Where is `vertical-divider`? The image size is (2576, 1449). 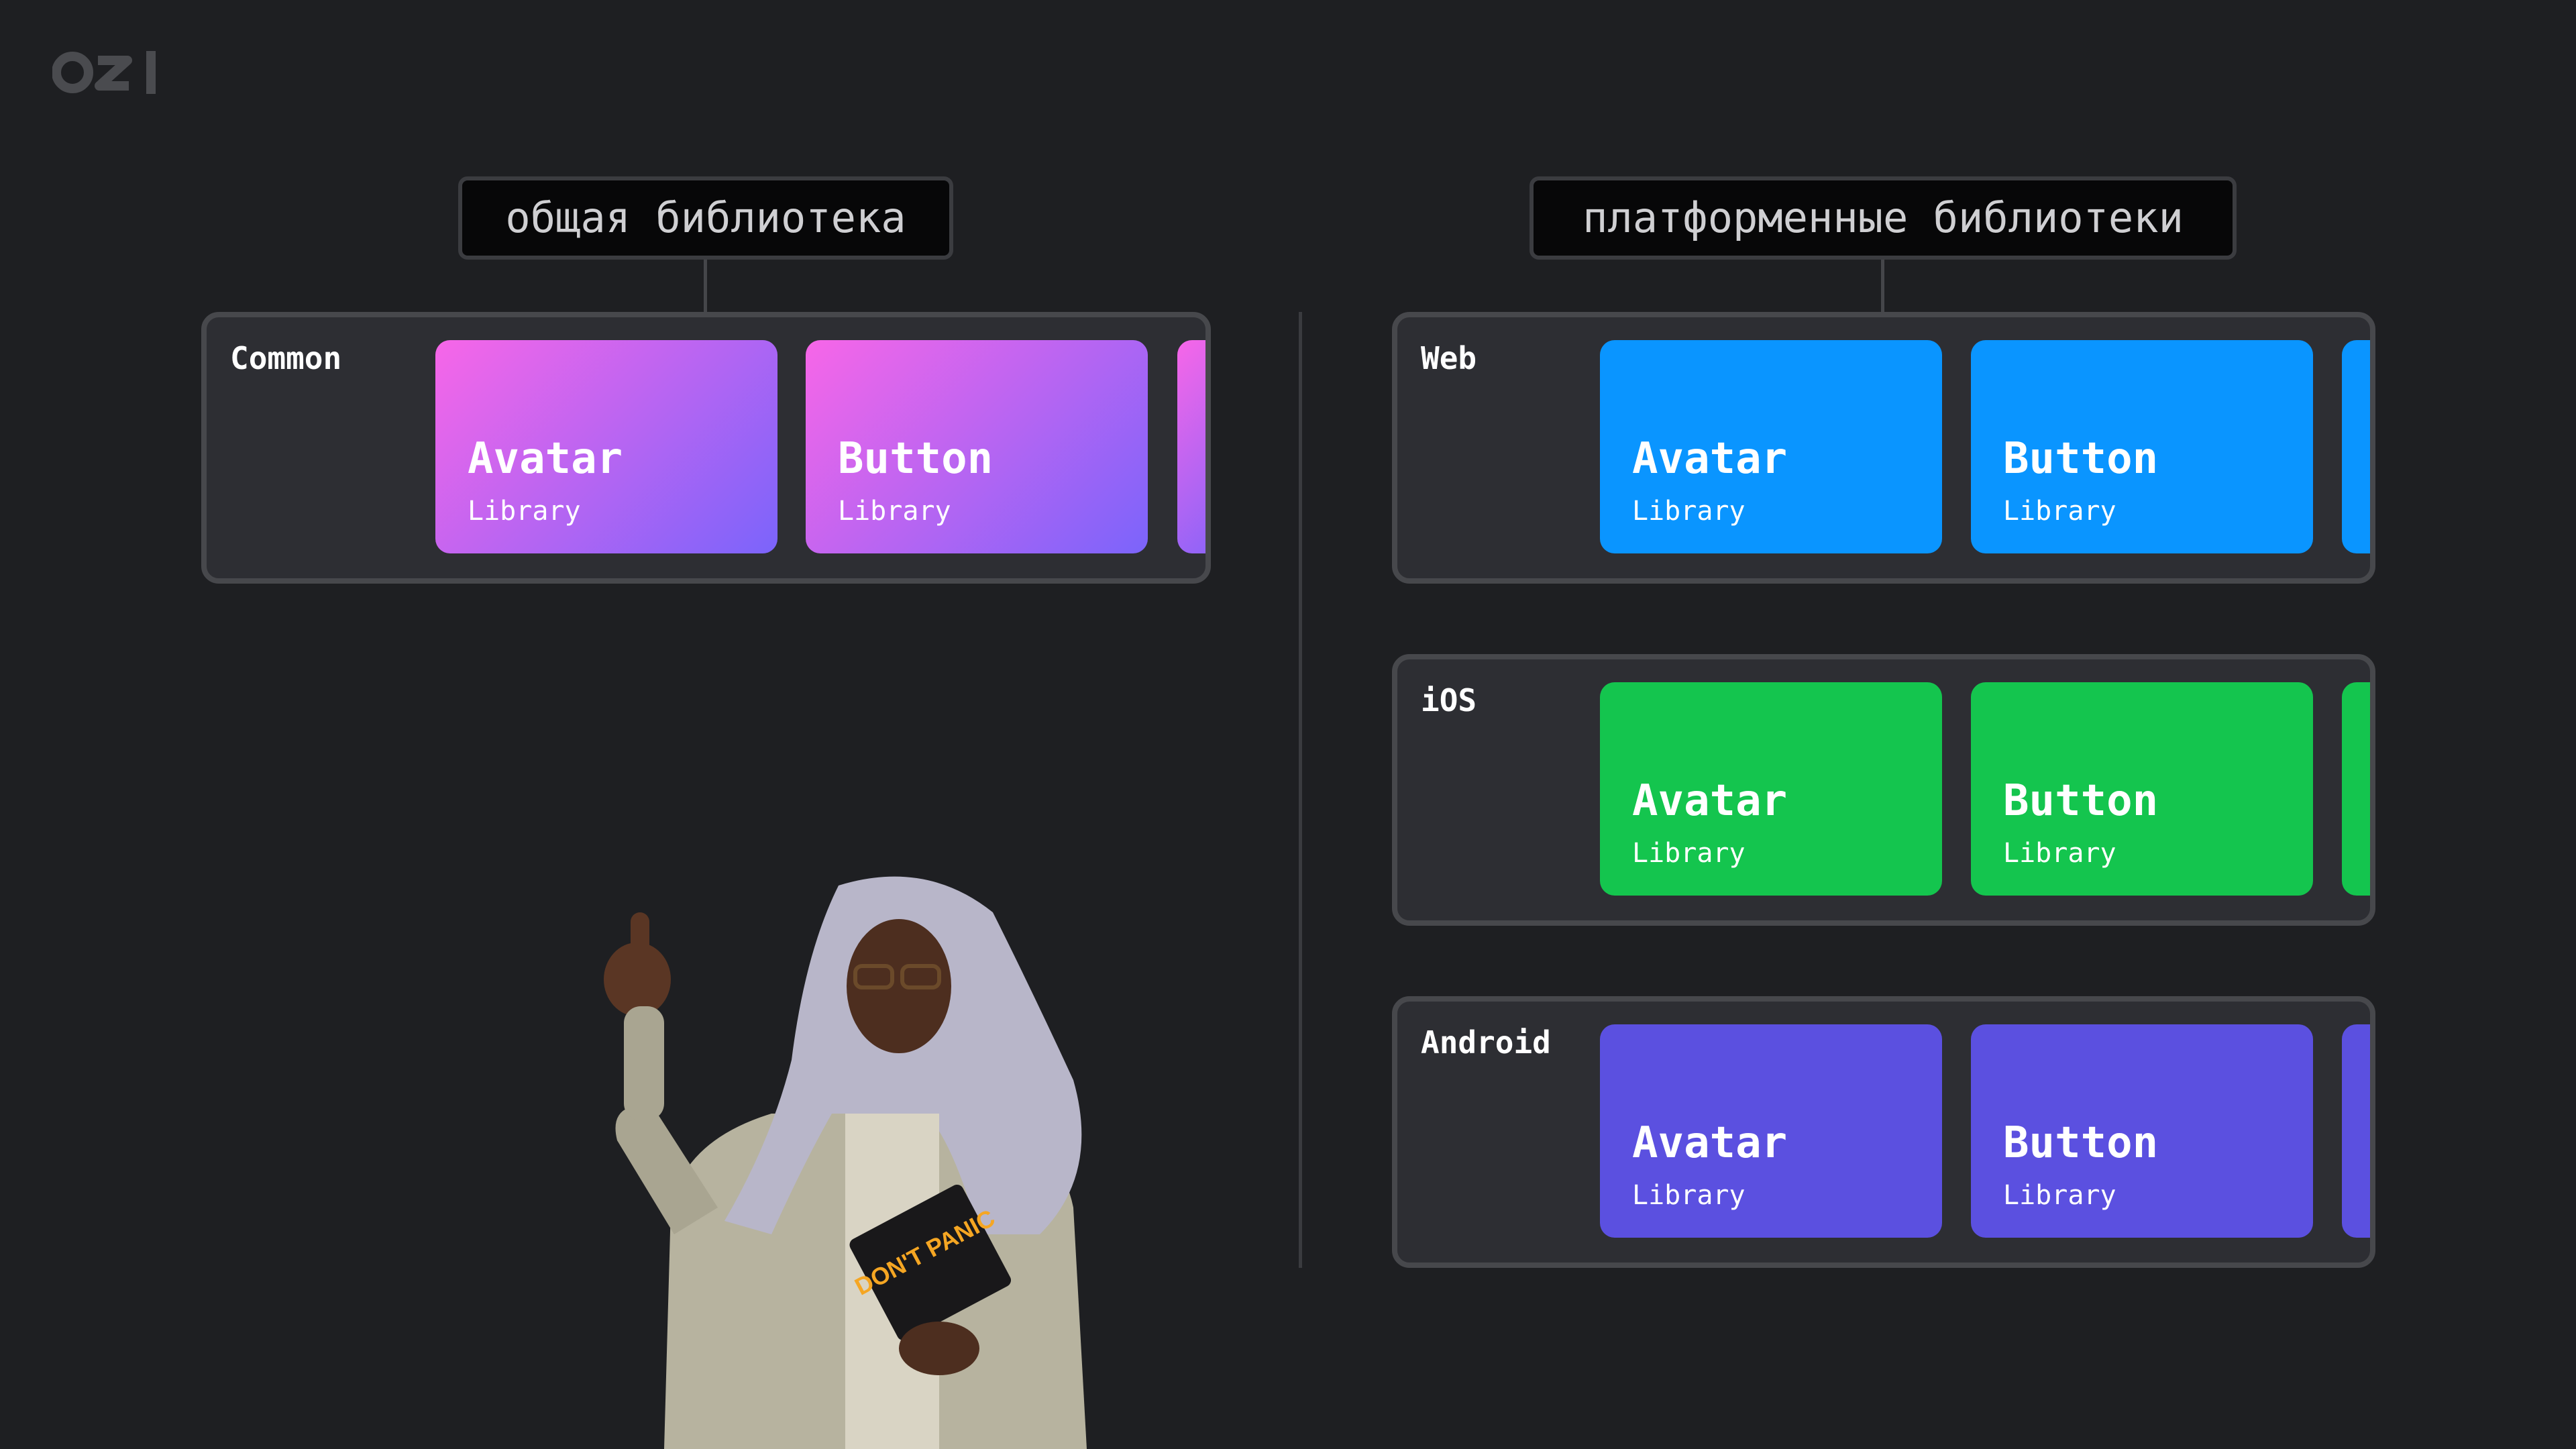 vertical-divider is located at coordinates (1300, 790).